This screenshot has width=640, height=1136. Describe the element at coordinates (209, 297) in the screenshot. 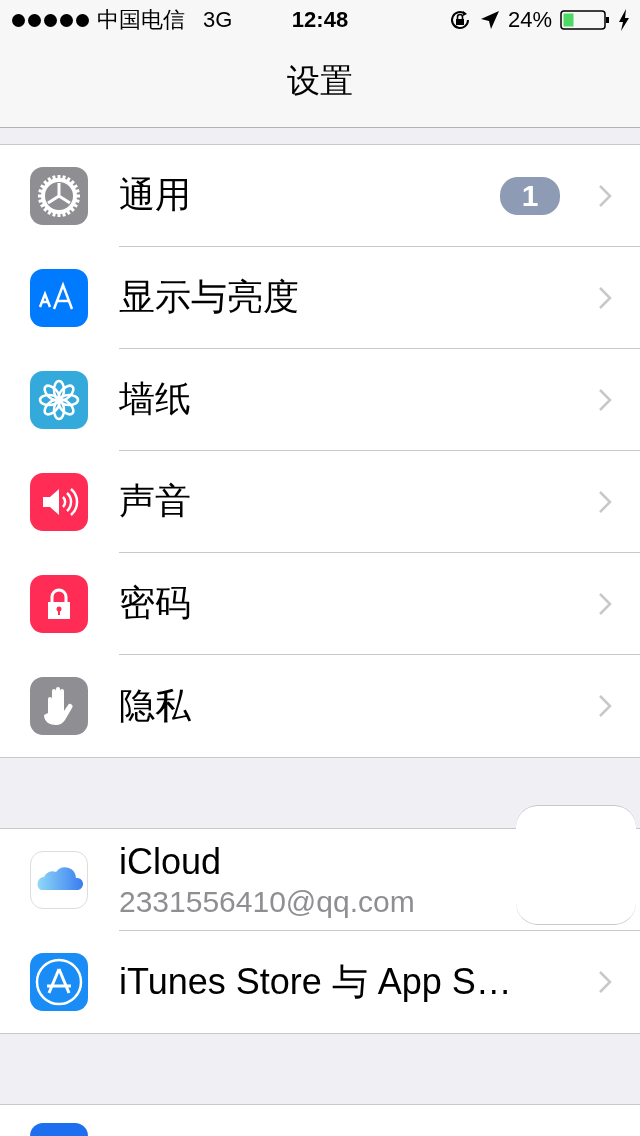

I see `row-label: 显示与亮度` at that location.